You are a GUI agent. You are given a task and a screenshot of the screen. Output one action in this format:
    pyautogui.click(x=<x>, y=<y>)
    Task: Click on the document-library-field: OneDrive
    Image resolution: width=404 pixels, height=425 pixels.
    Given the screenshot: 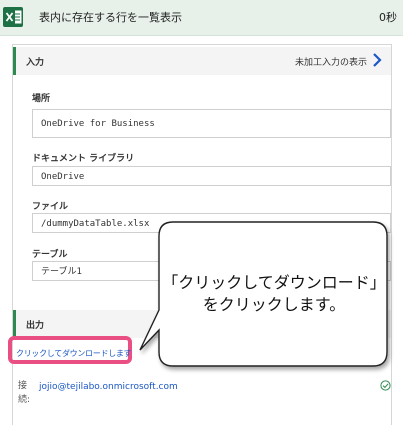 What is the action you would take?
    pyautogui.click(x=211, y=176)
    